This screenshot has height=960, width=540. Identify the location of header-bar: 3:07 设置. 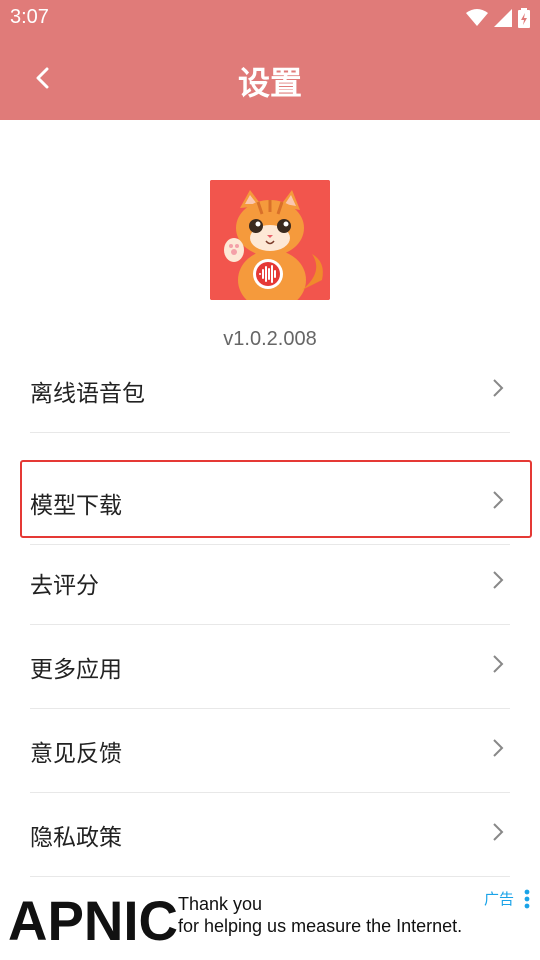
(270, 60).